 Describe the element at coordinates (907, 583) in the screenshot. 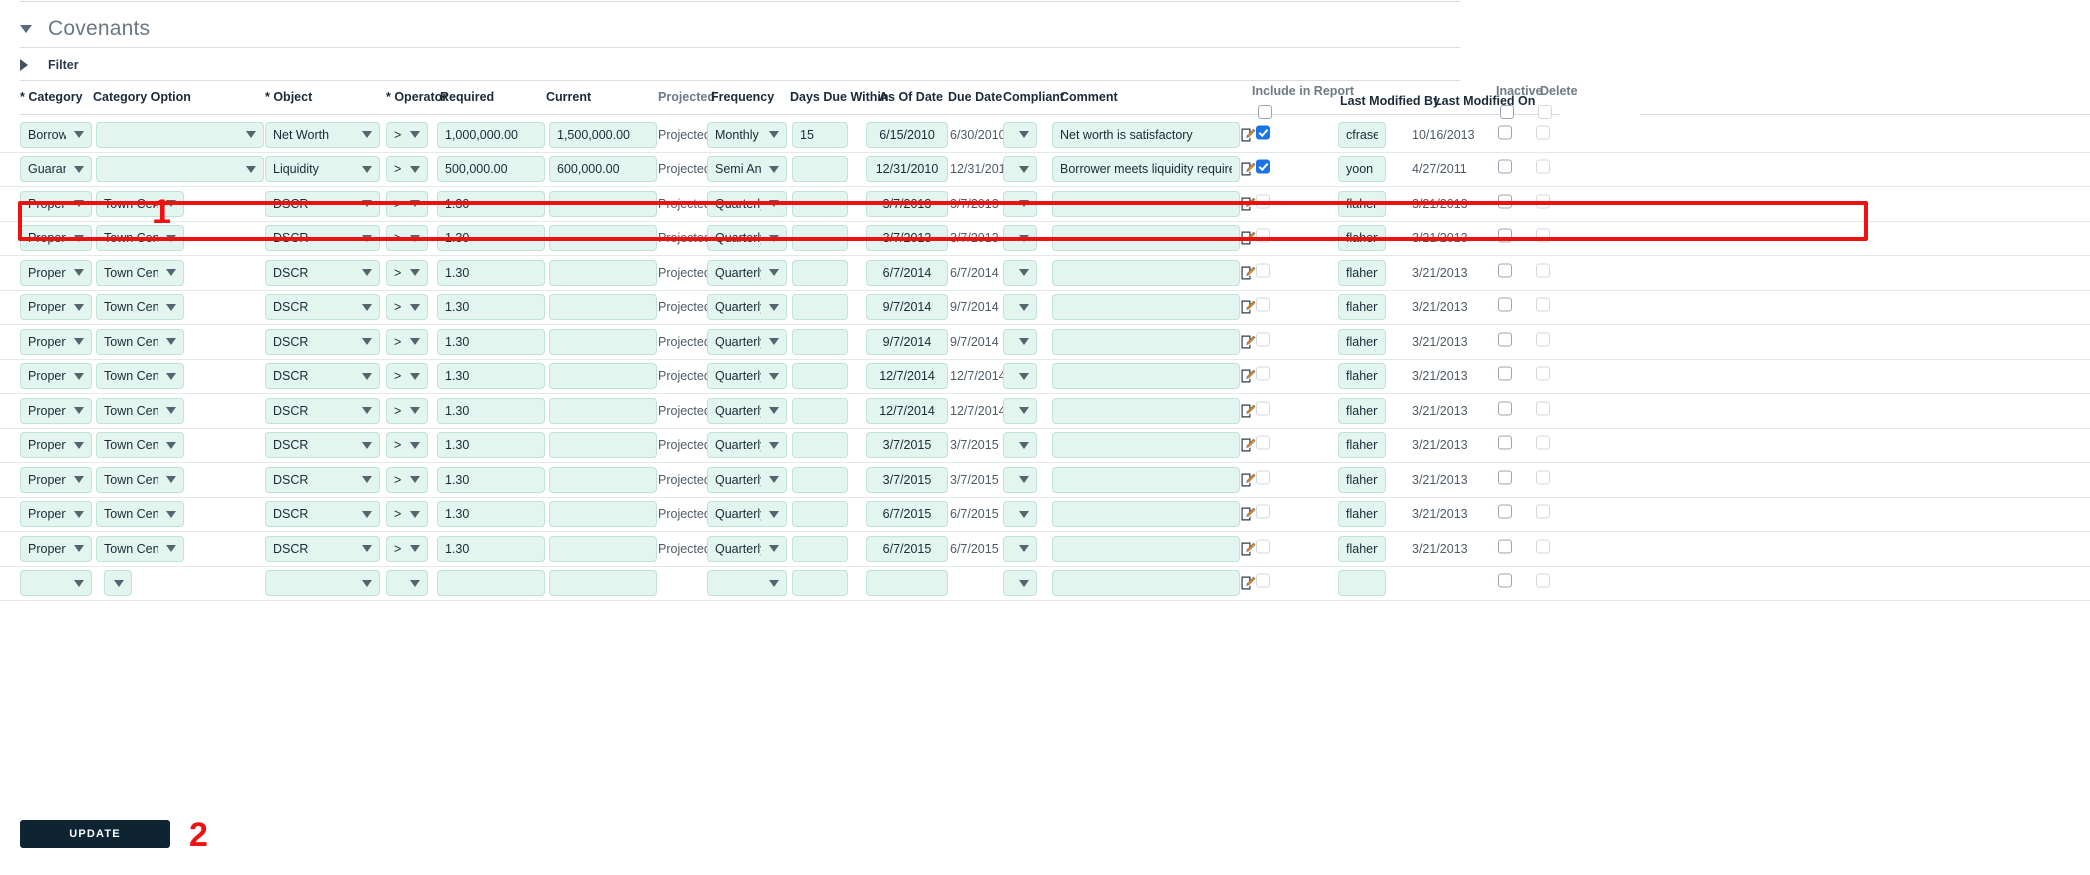

I see `as-of-date-input` at that location.